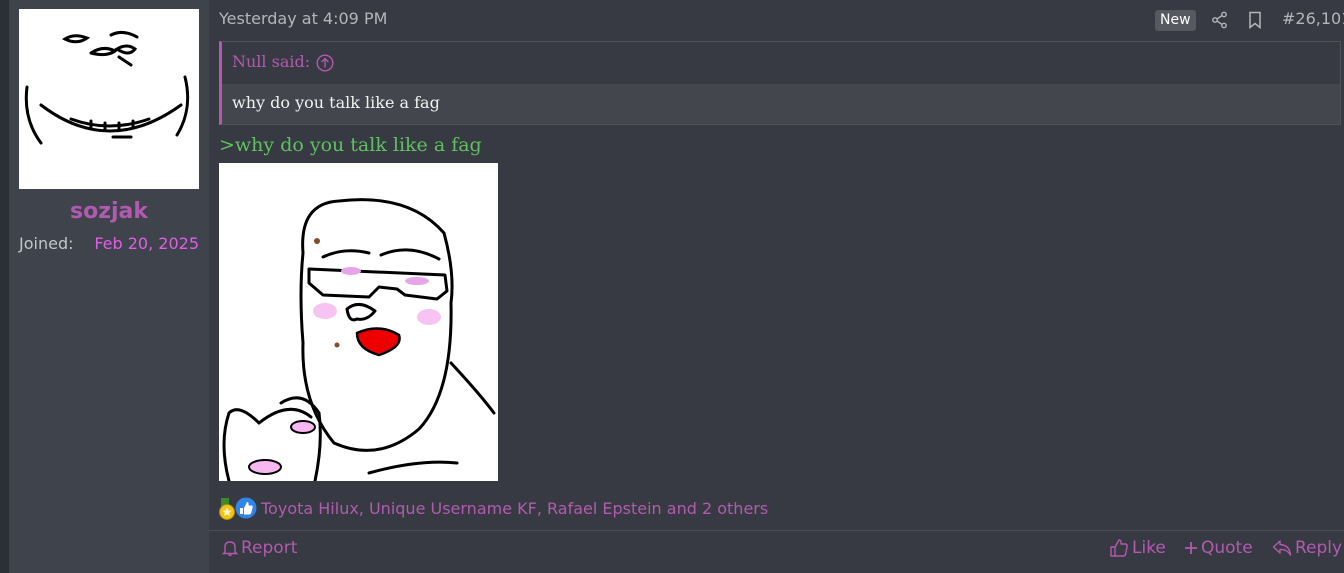 Image resolution: width=1344 pixels, height=573 pixels. What do you see at coordinates (1282, 548) in the screenshot?
I see `reply-arrow-icon` at bounding box center [1282, 548].